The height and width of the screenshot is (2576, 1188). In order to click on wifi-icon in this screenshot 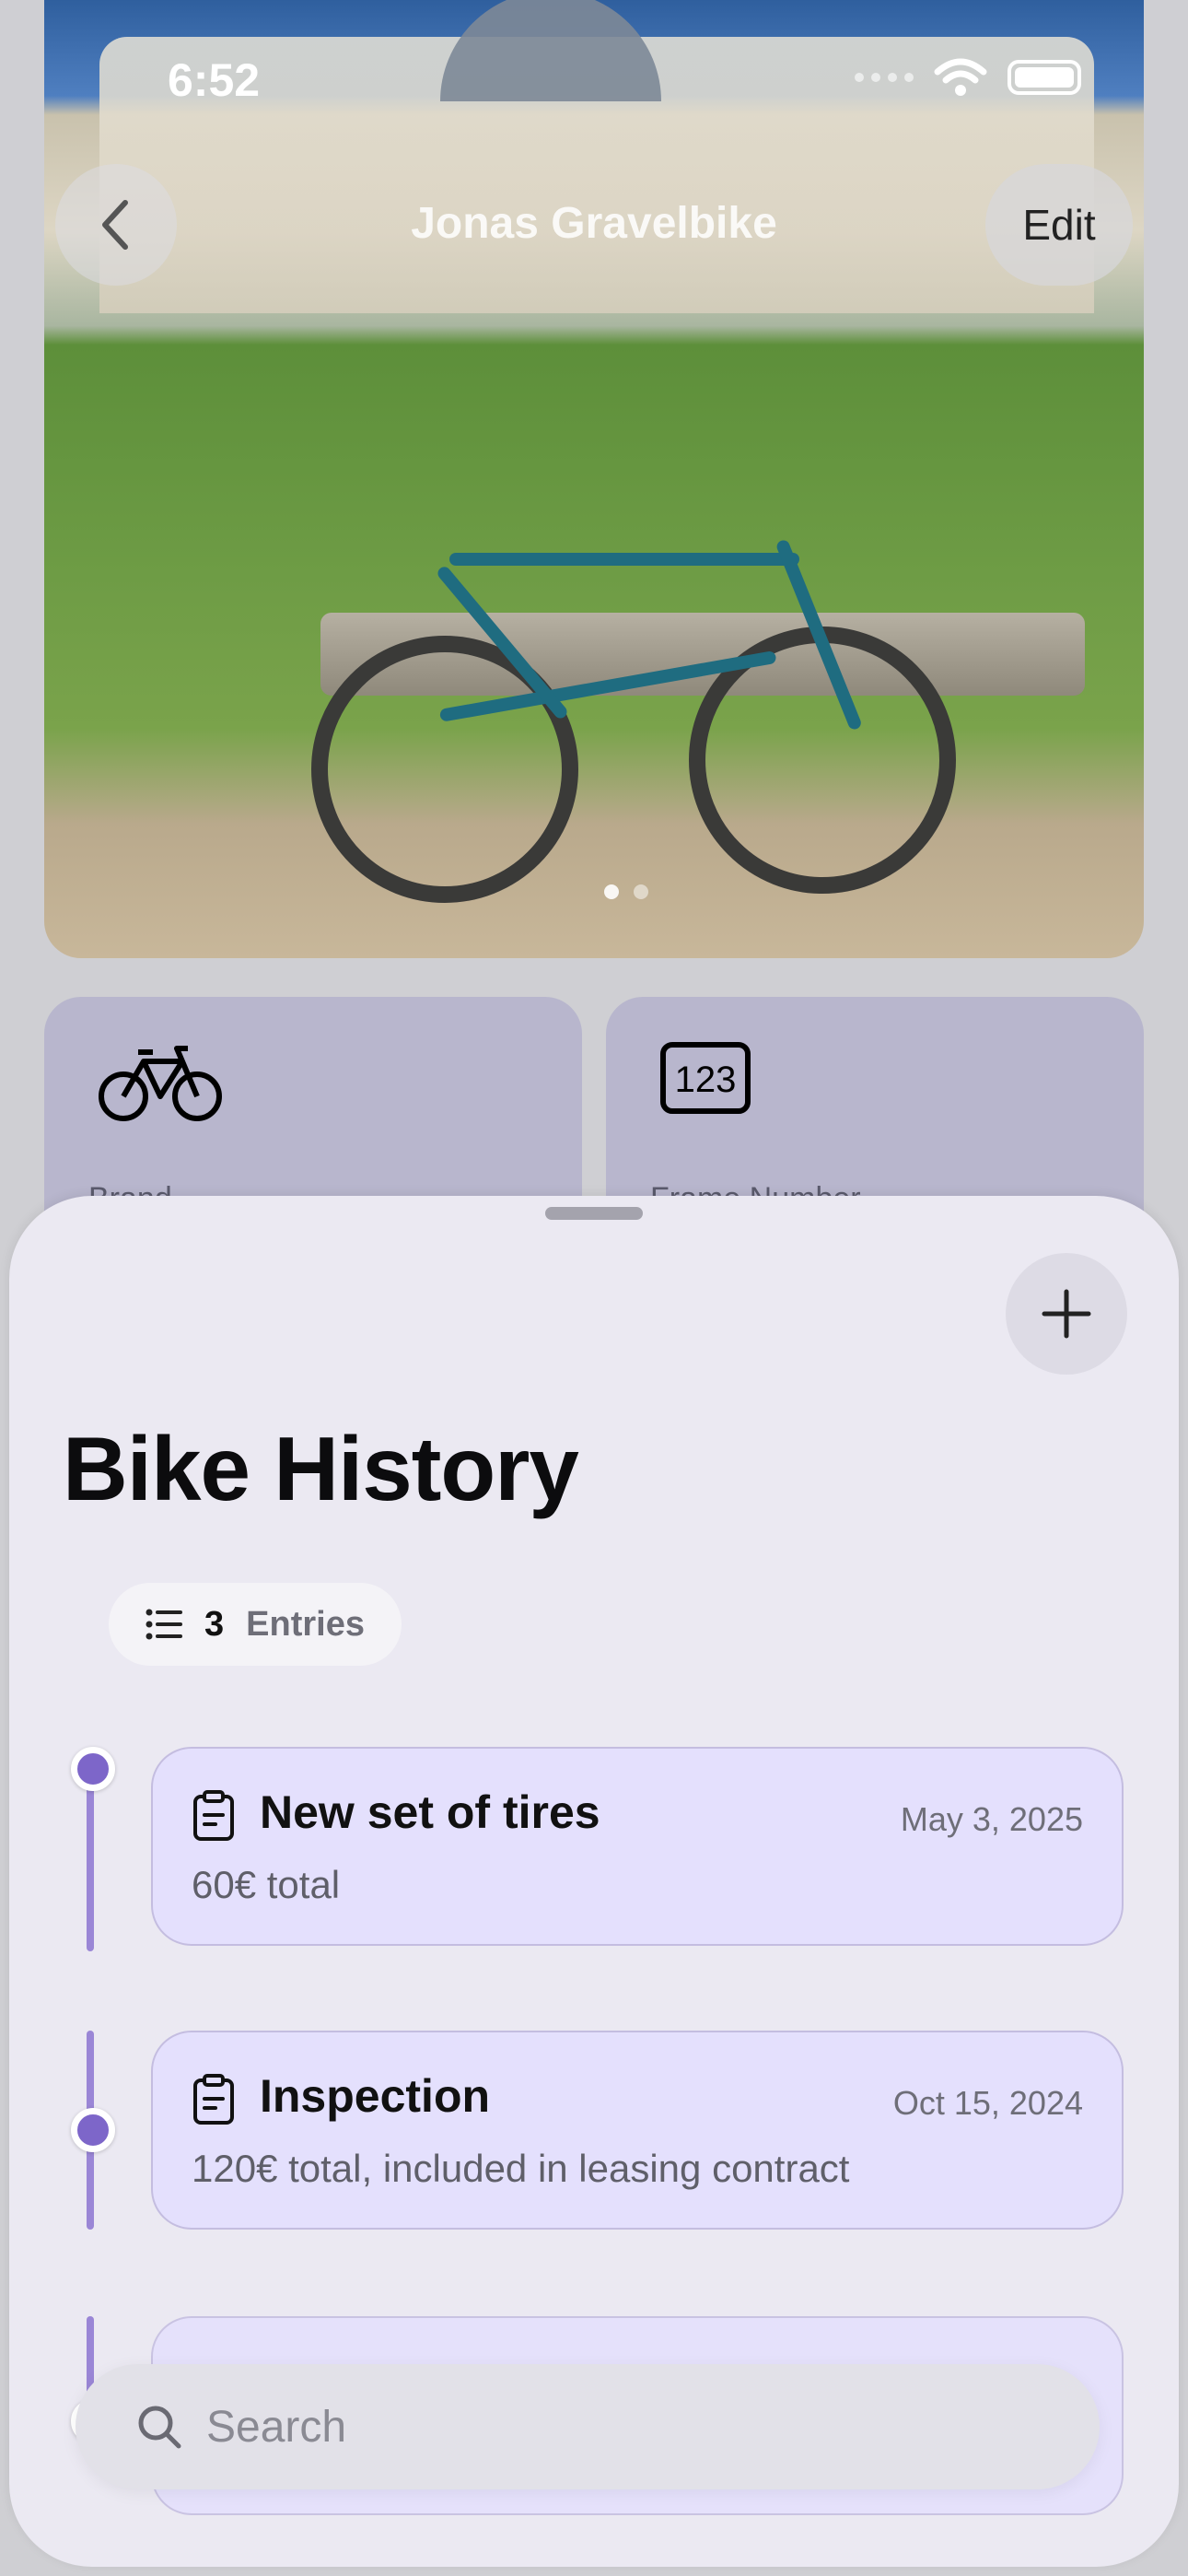, I will do `click(961, 77)`.